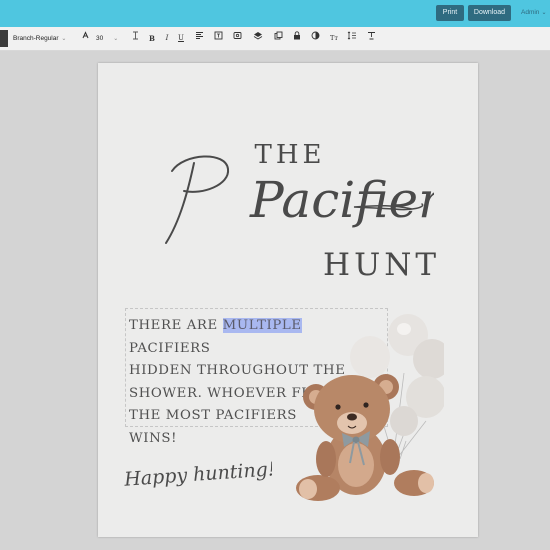  I want to click on font-family-value: Branch-Regular, so click(36, 38).